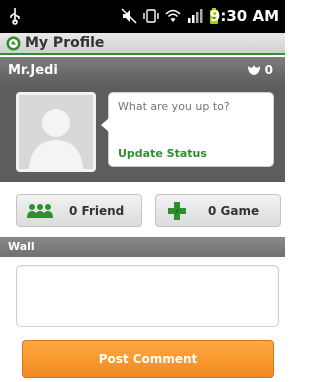  Describe the element at coordinates (190, 106) in the screenshot. I see `status-input` at that location.